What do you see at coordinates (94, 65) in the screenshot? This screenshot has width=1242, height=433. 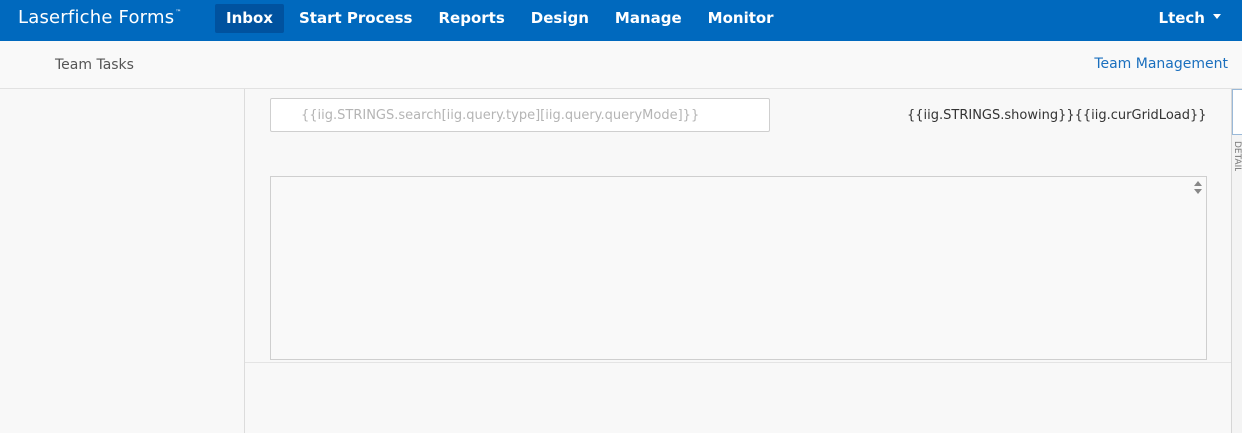 I see `page-title: Team Tasks` at bounding box center [94, 65].